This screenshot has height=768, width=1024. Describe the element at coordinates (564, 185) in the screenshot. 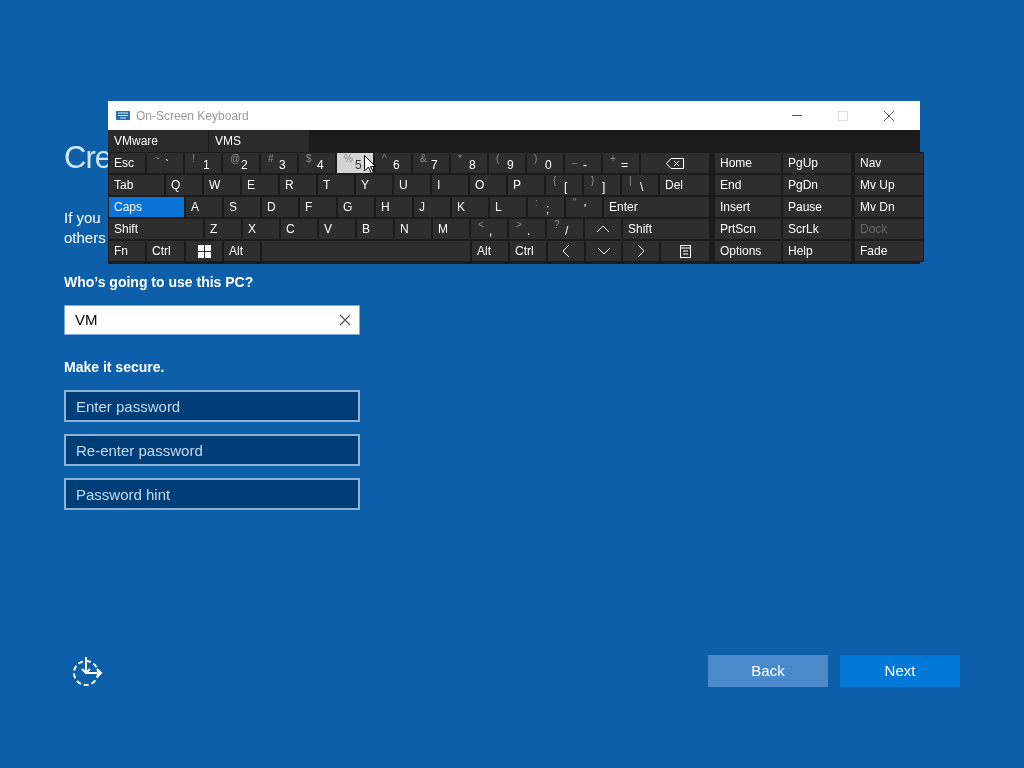

I see `key: { [` at that location.